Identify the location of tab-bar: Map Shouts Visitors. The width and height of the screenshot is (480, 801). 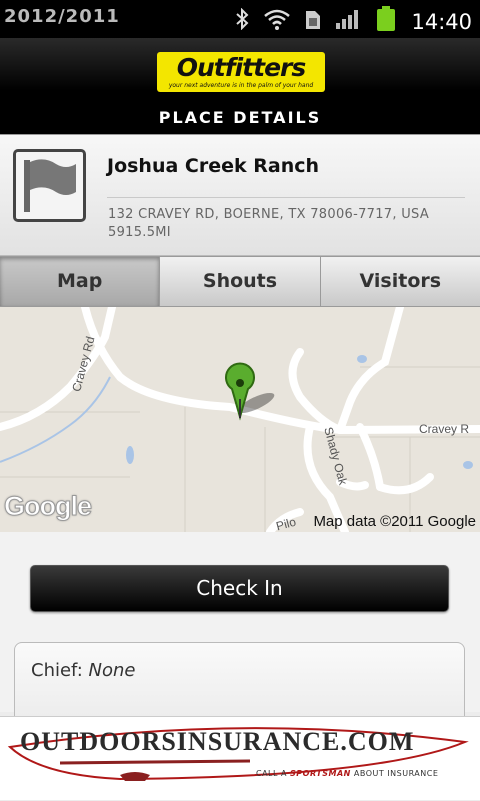
(240, 281).